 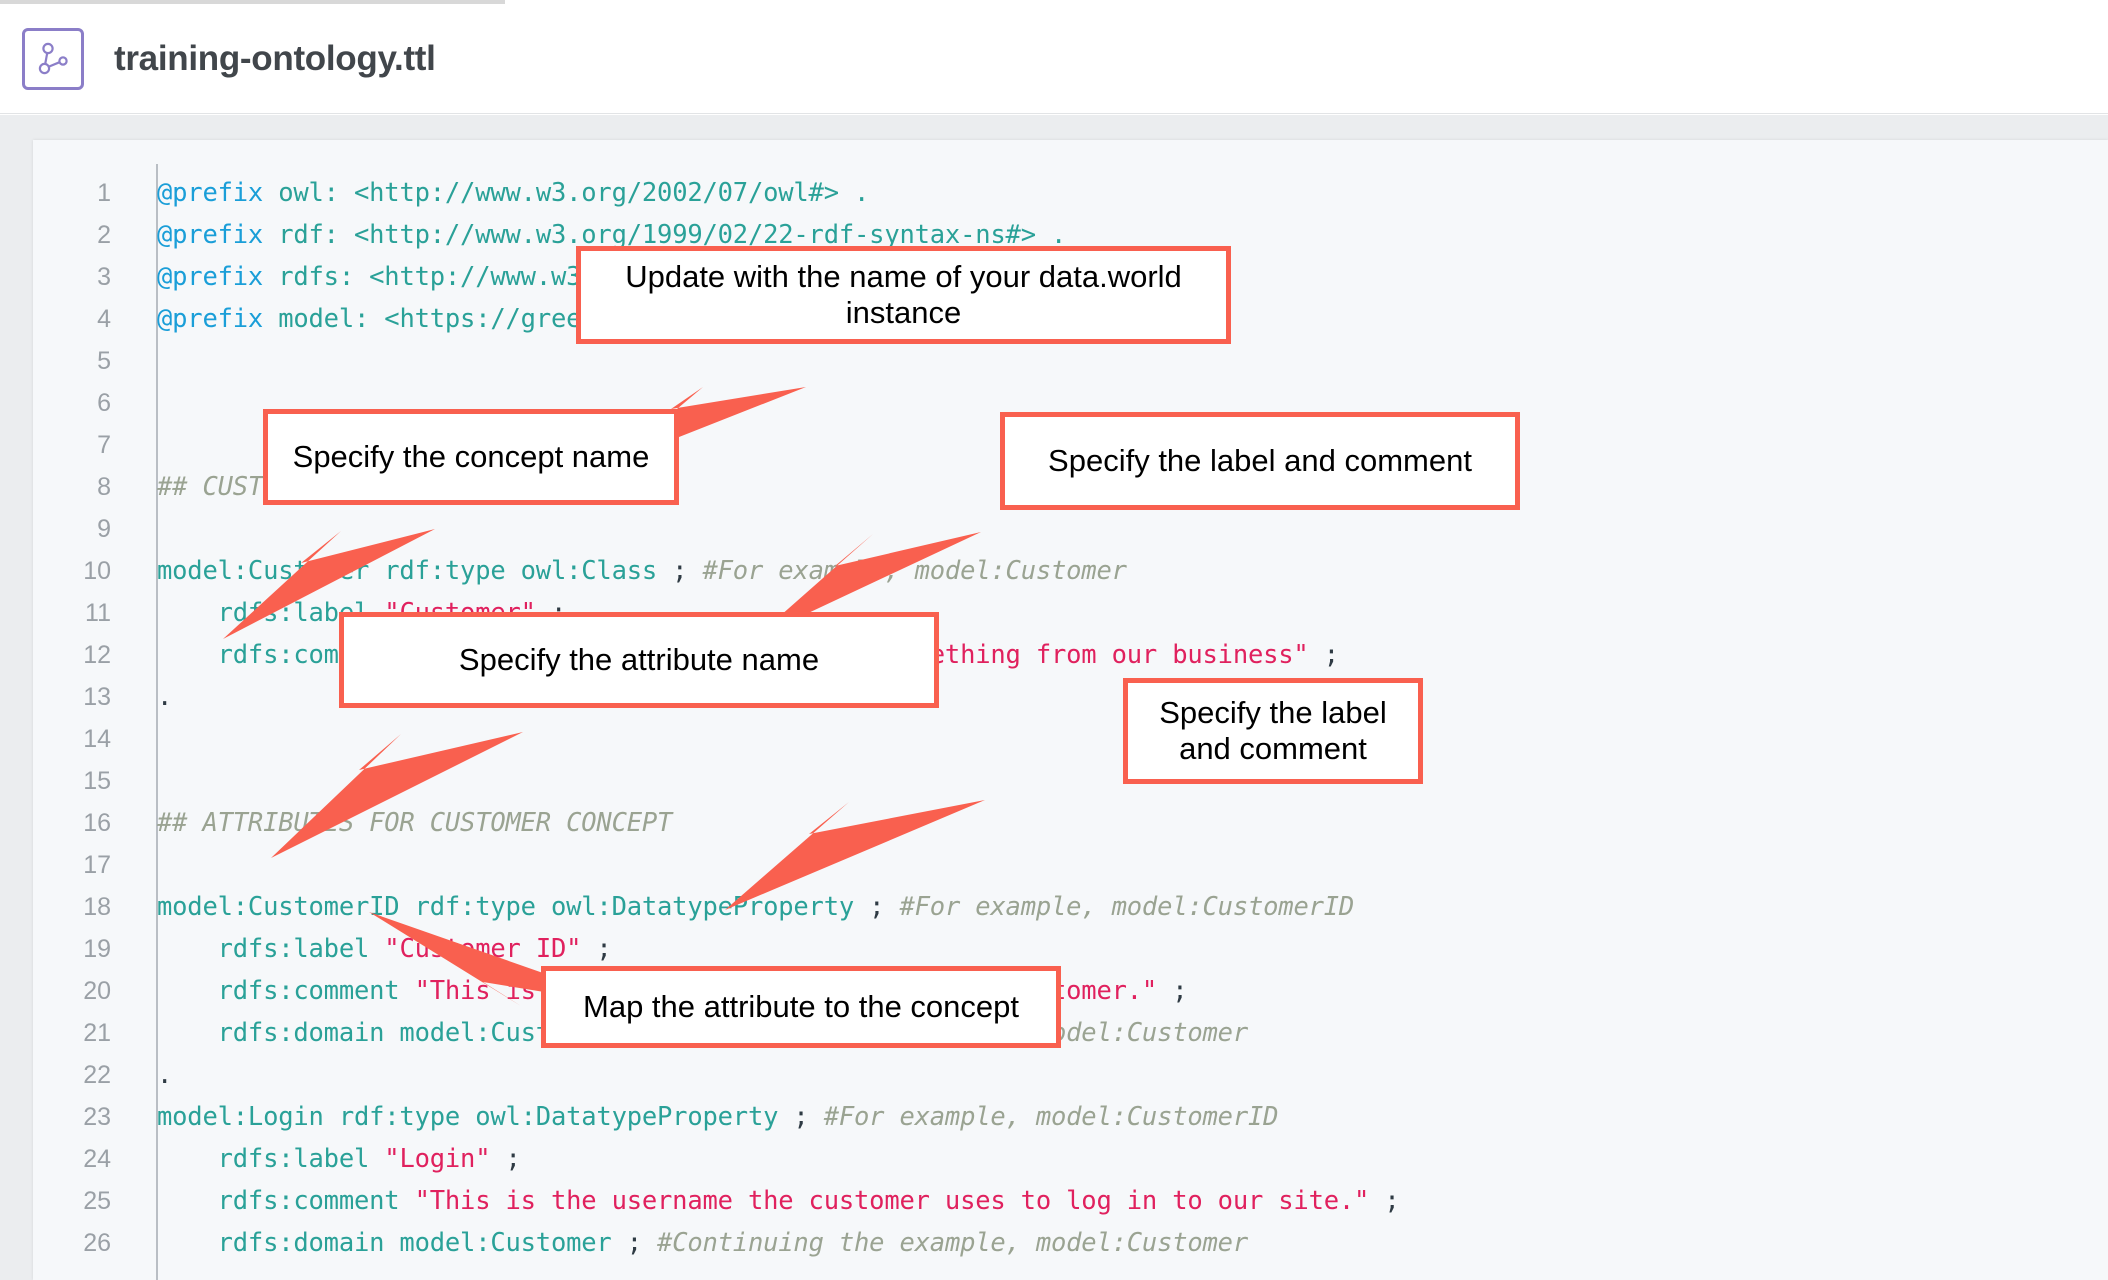 What do you see at coordinates (104, 361) in the screenshot?
I see `line-number: 5` at bounding box center [104, 361].